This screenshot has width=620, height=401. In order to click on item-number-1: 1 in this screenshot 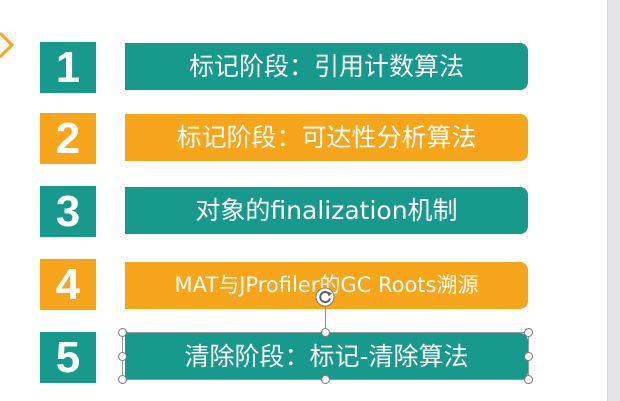, I will do `click(68, 67)`.